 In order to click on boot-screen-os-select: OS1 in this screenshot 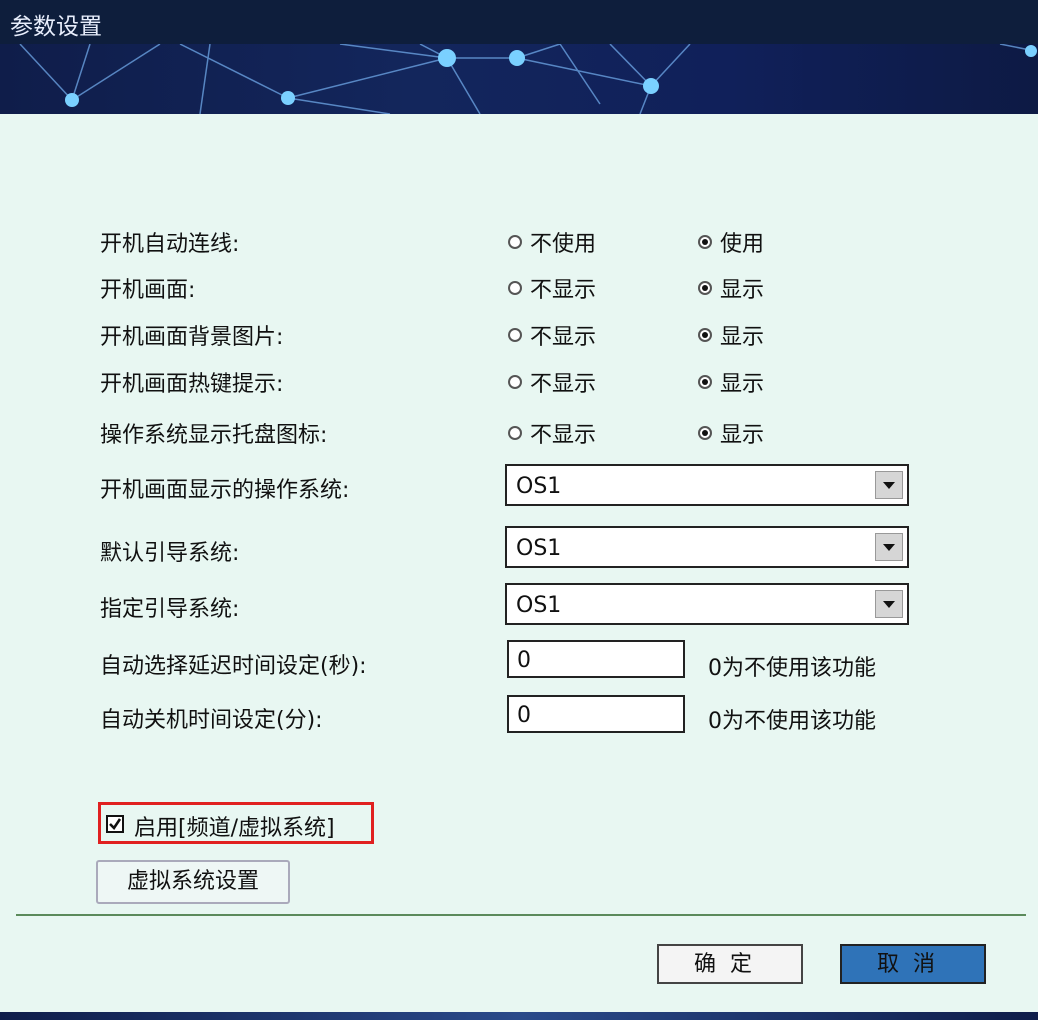, I will do `click(707, 485)`.